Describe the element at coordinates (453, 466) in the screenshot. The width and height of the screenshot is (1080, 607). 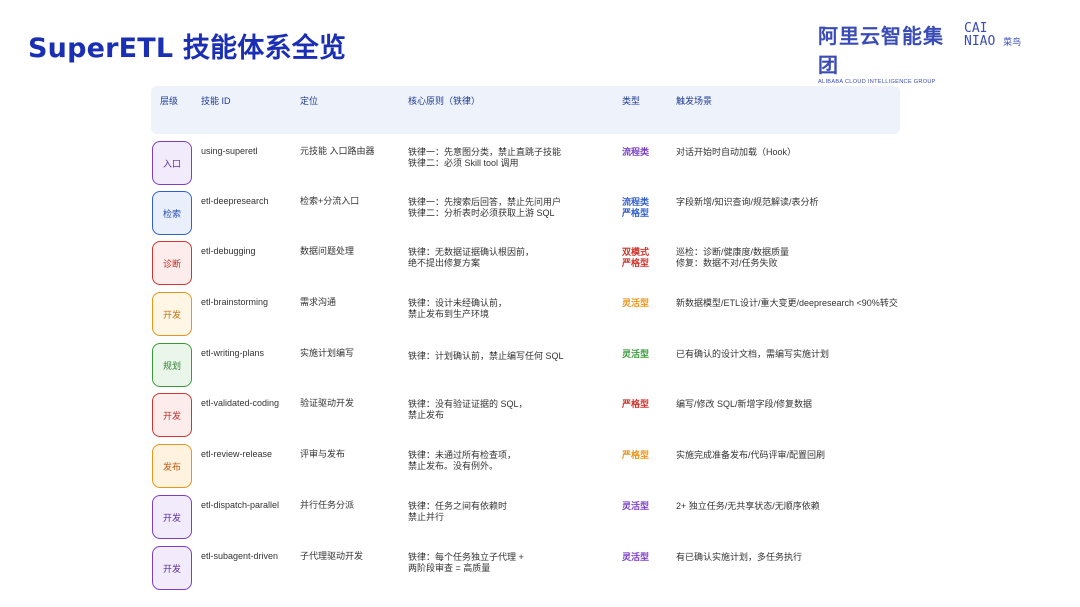
I see `principle-line-2: 禁止发布。没有例外。` at that location.